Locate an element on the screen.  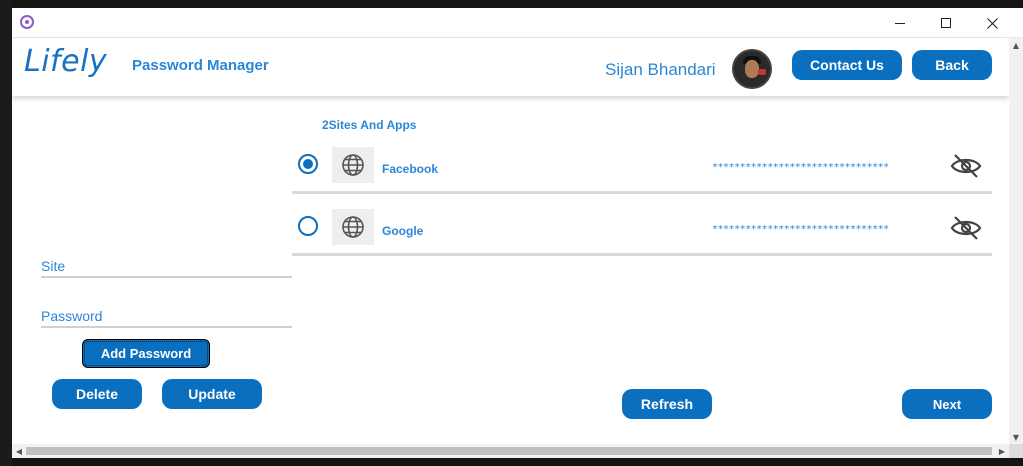
avatar is located at coordinates (752, 69).